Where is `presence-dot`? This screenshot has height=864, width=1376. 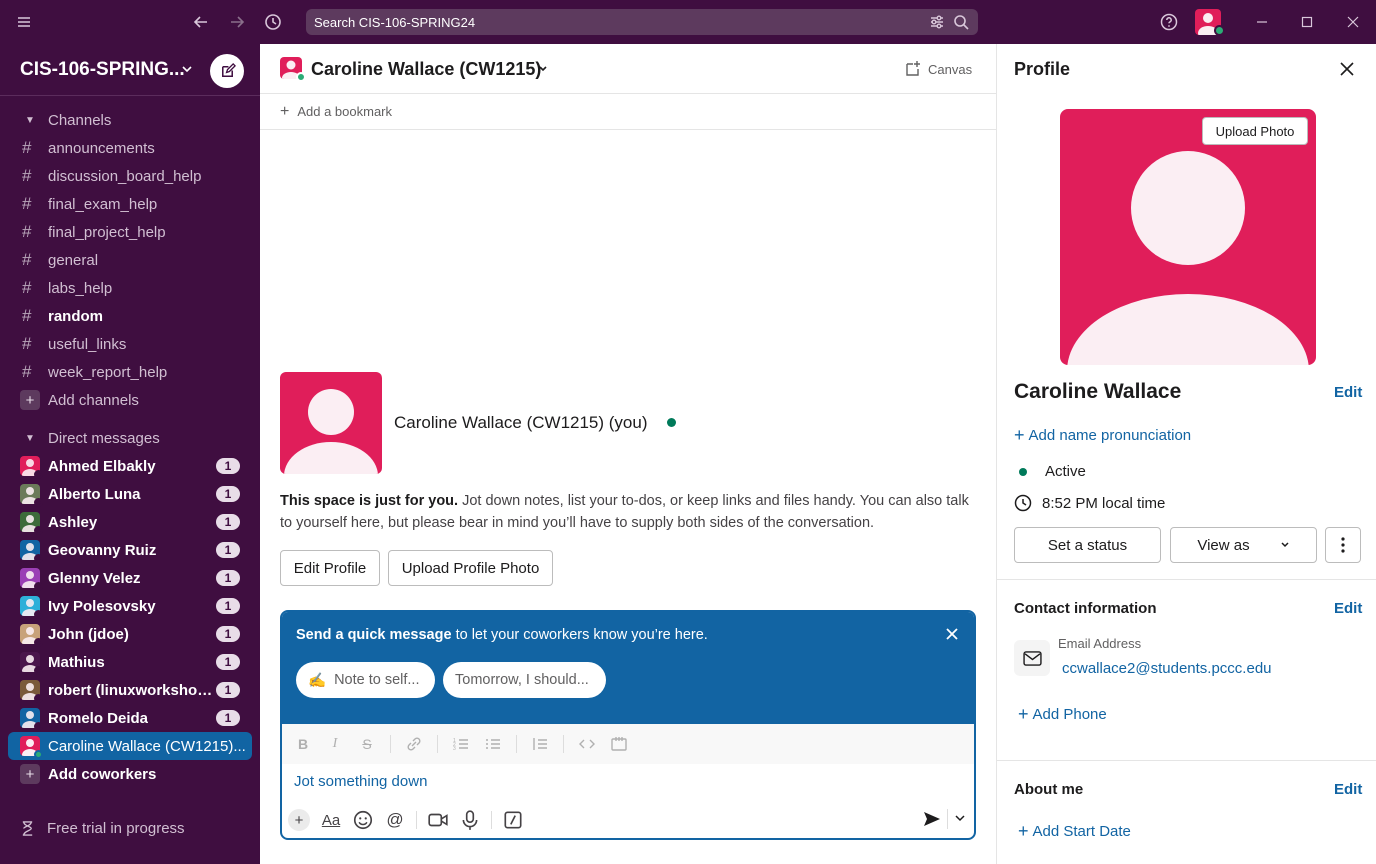 presence-dot is located at coordinates (38, 698).